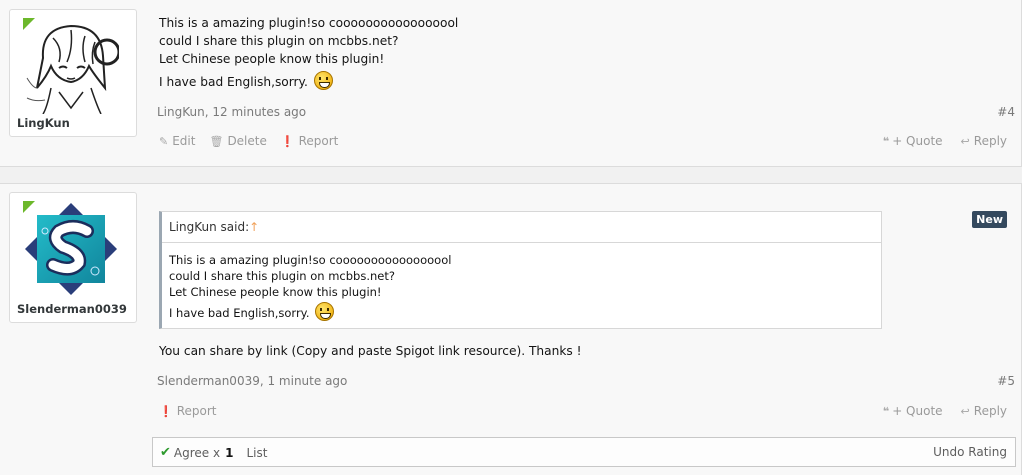  Describe the element at coordinates (177, 141) in the screenshot. I see `edit-button: ✎ Edit` at that location.